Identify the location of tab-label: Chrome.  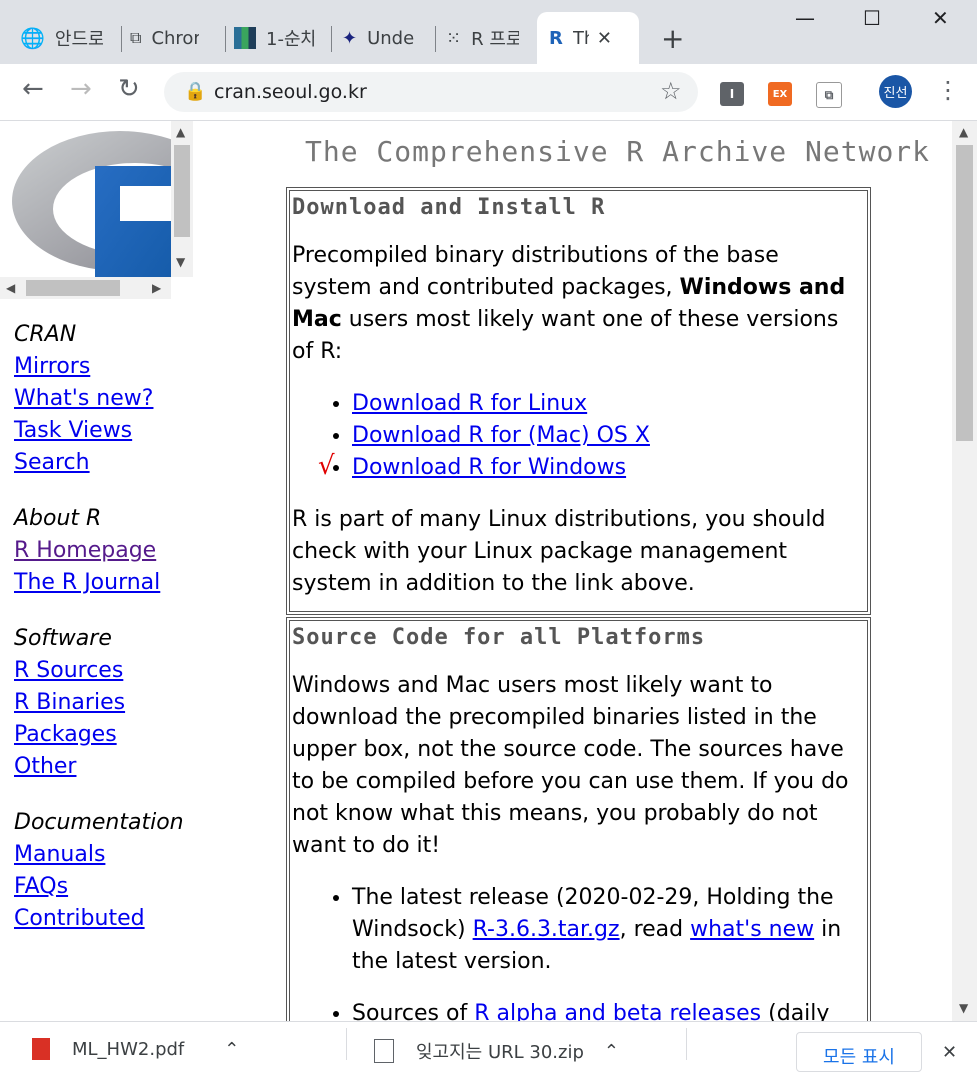
(175, 38).